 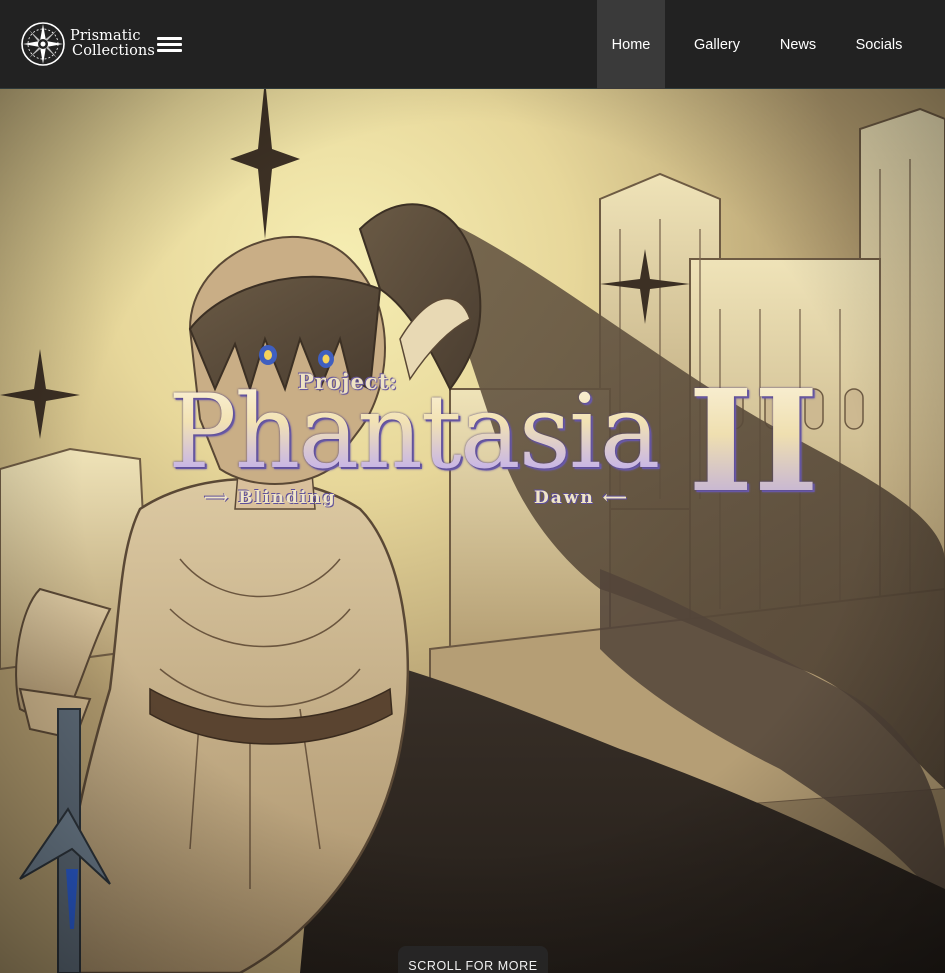 What do you see at coordinates (414, 432) in the screenshot?
I see `logo-title: Phantasia` at bounding box center [414, 432].